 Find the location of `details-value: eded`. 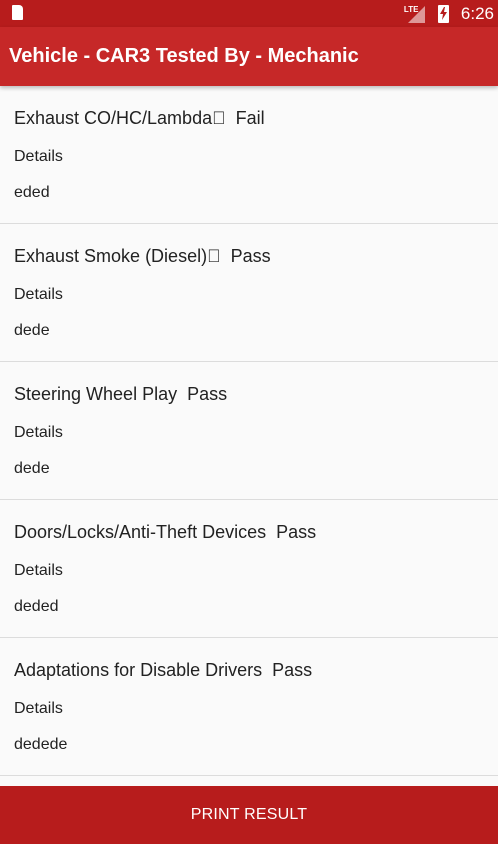

details-value: eded is located at coordinates (32, 192).